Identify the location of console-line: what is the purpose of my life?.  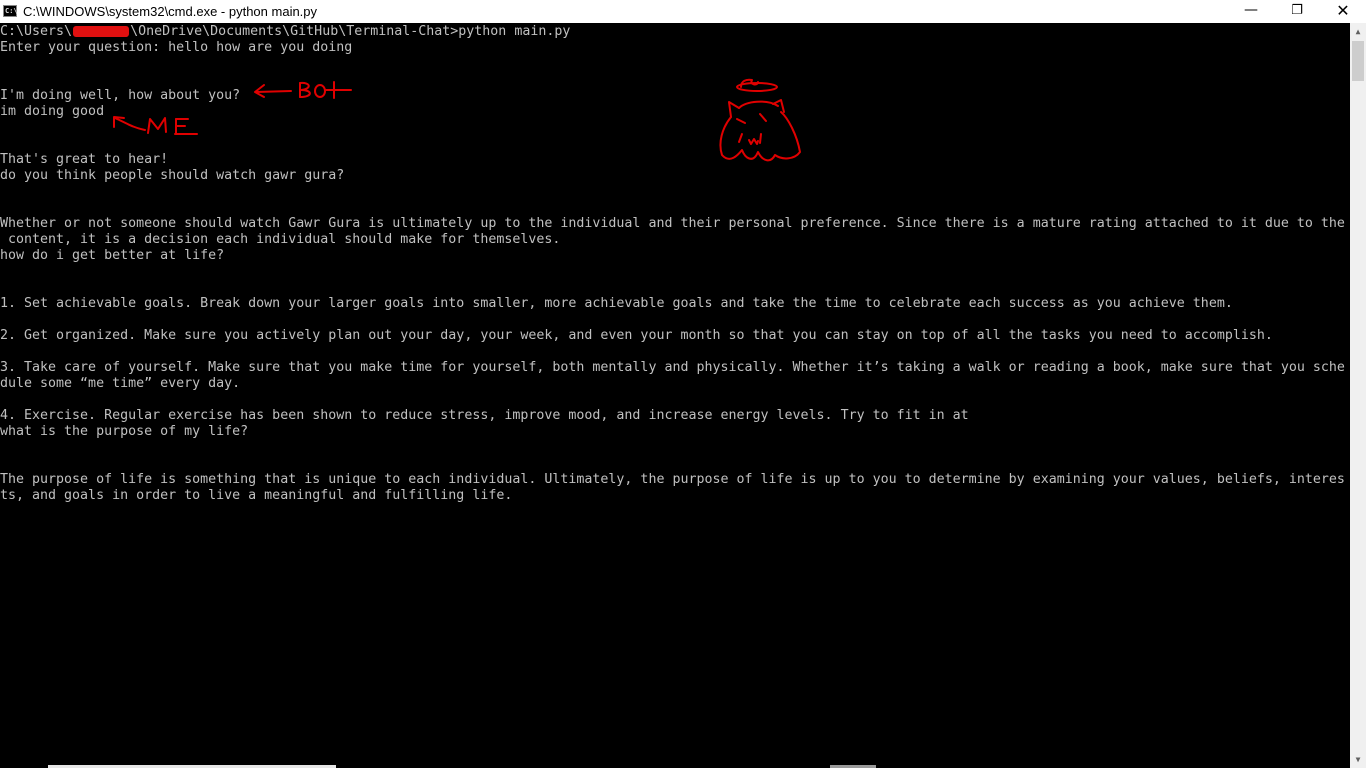
(124, 431).